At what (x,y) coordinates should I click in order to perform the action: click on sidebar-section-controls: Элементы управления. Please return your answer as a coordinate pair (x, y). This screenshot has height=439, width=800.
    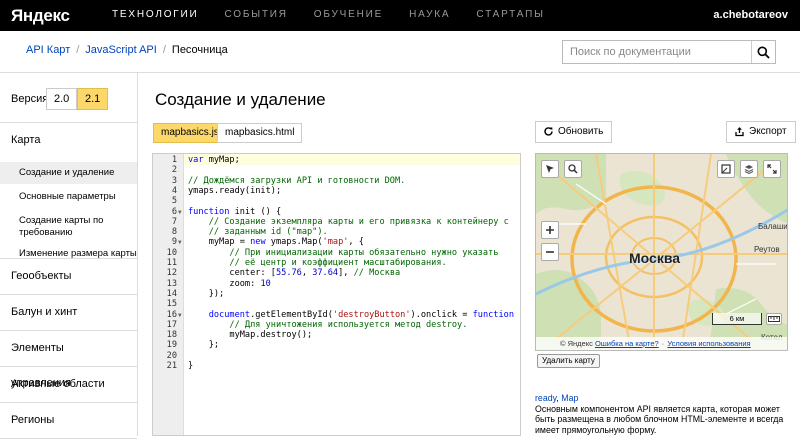
    Looking at the image, I should click on (68, 360).